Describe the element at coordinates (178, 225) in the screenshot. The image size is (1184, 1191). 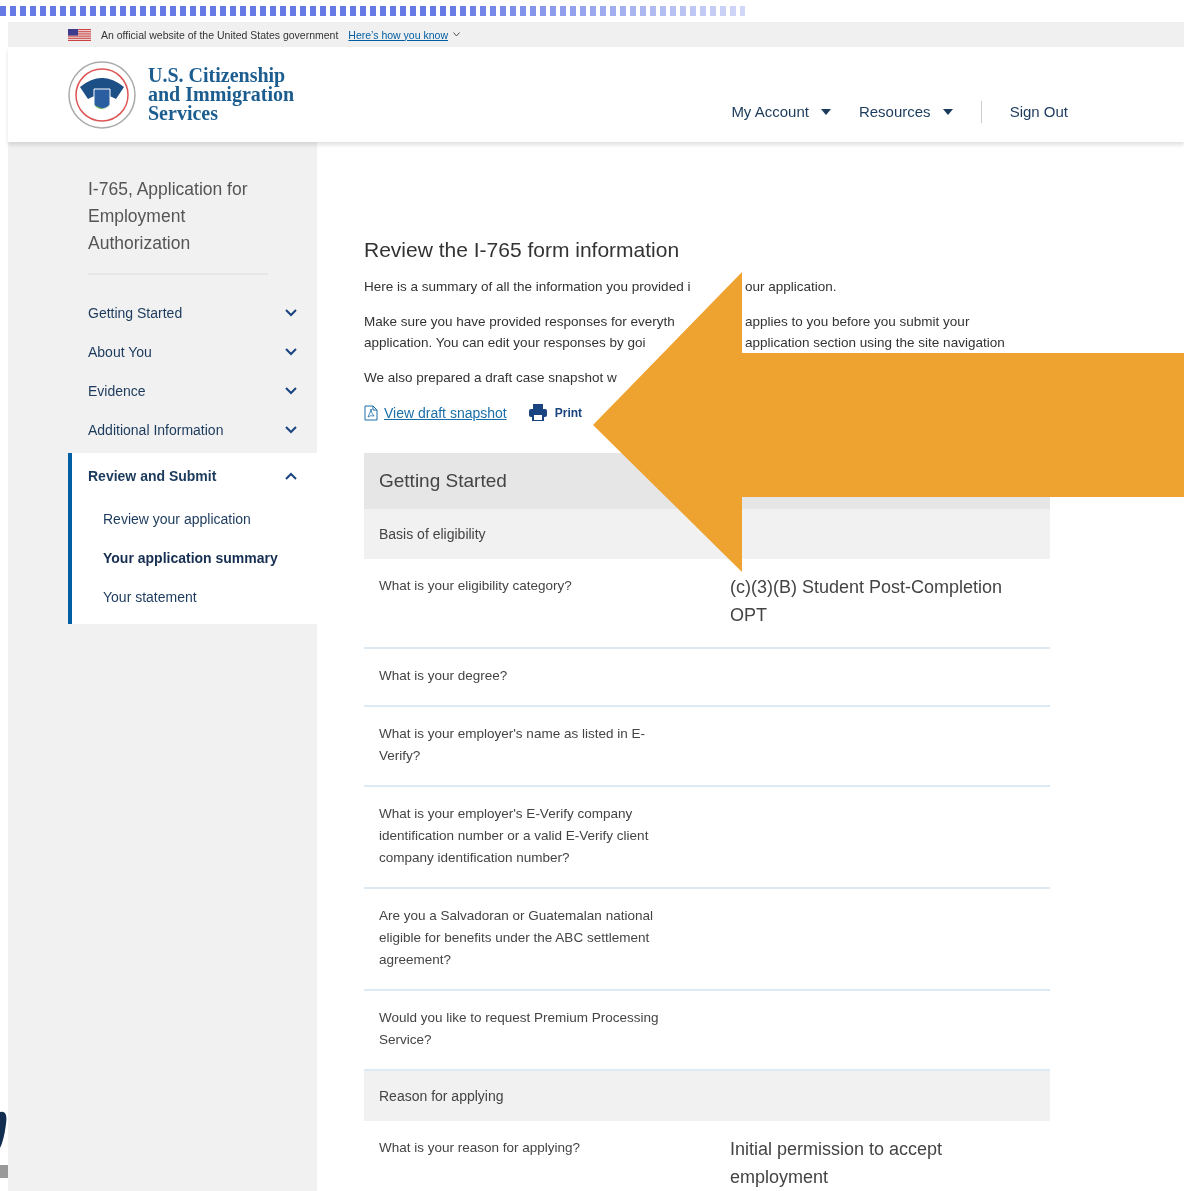
I see `form-title: I-765, Application for Employment Authorization` at that location.